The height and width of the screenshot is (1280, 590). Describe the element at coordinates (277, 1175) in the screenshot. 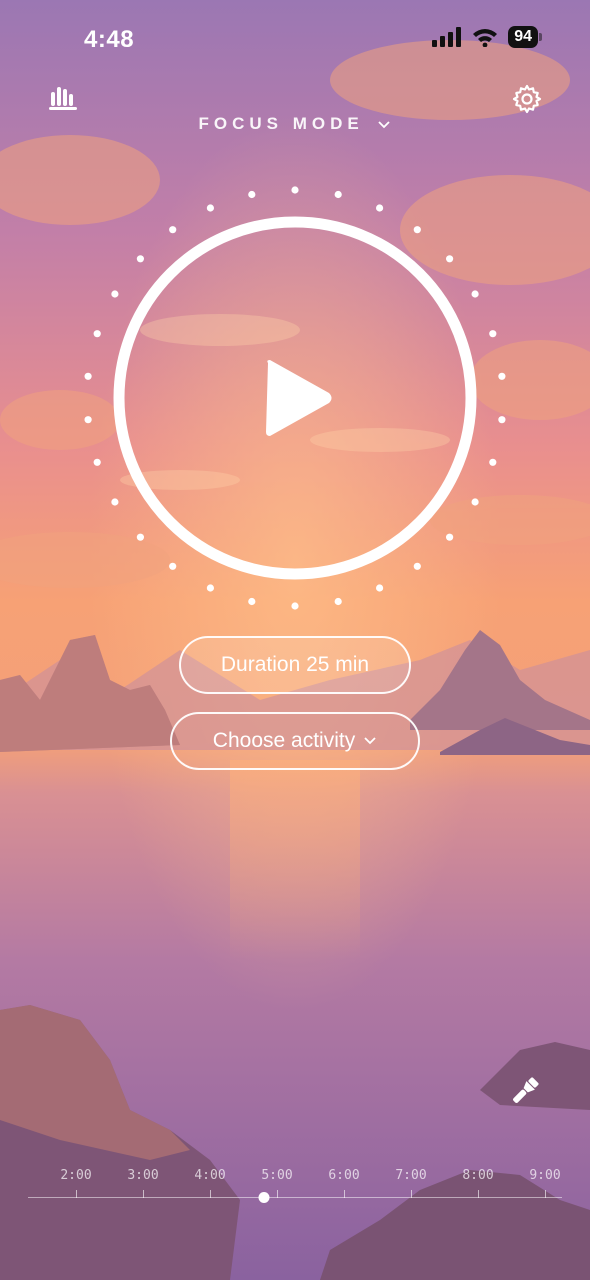

I see `timeline-label: 5:00` at that location.